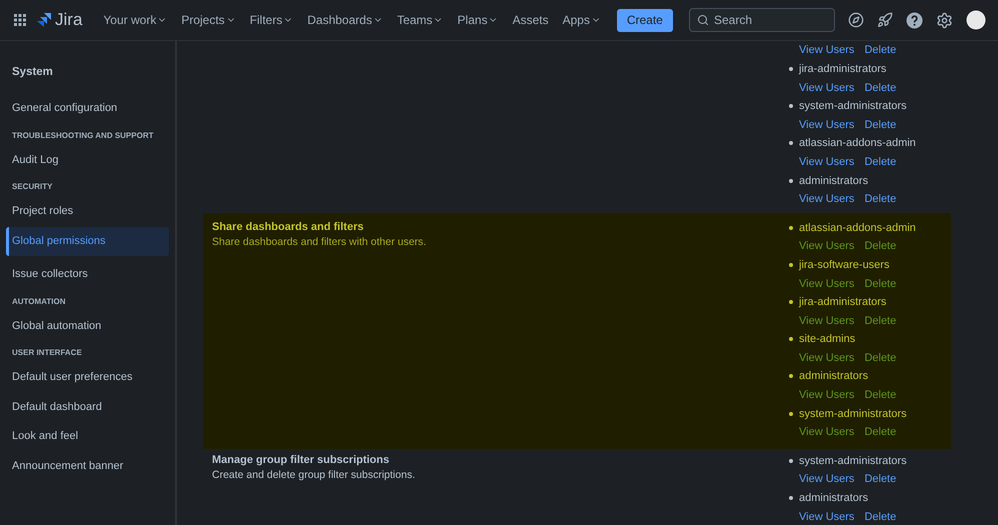 Image resolution: width=998 pixels, height=525 pixels. Describe the element at coordinates (762, 20) in the screenshot. I see `search-field: Search` at that location.